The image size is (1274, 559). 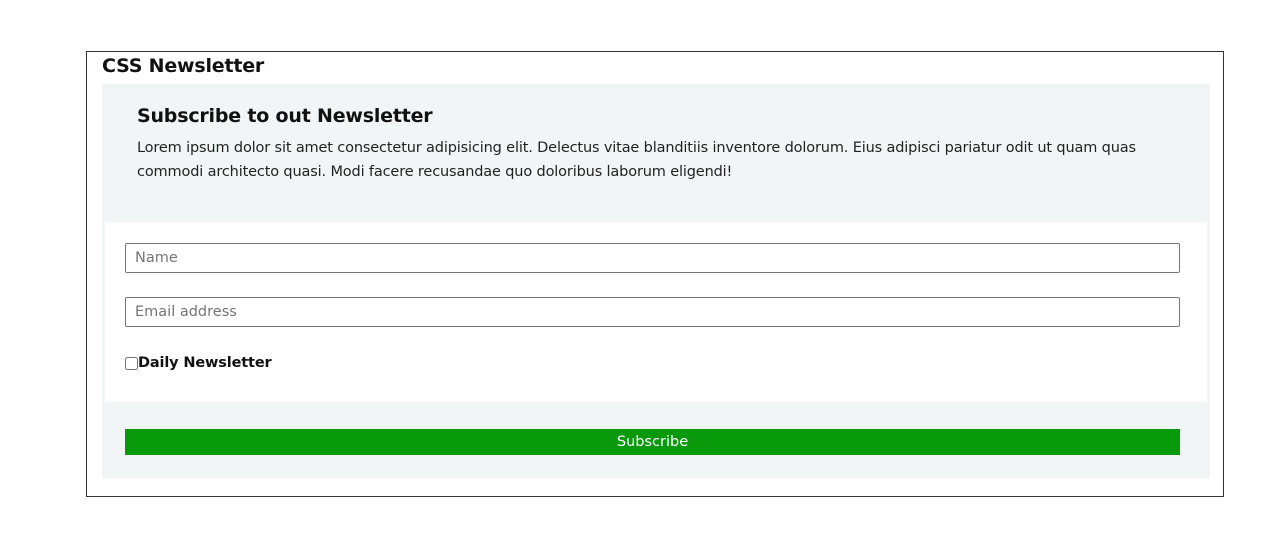 I want to click on name-input, so click(x=652, y=258).